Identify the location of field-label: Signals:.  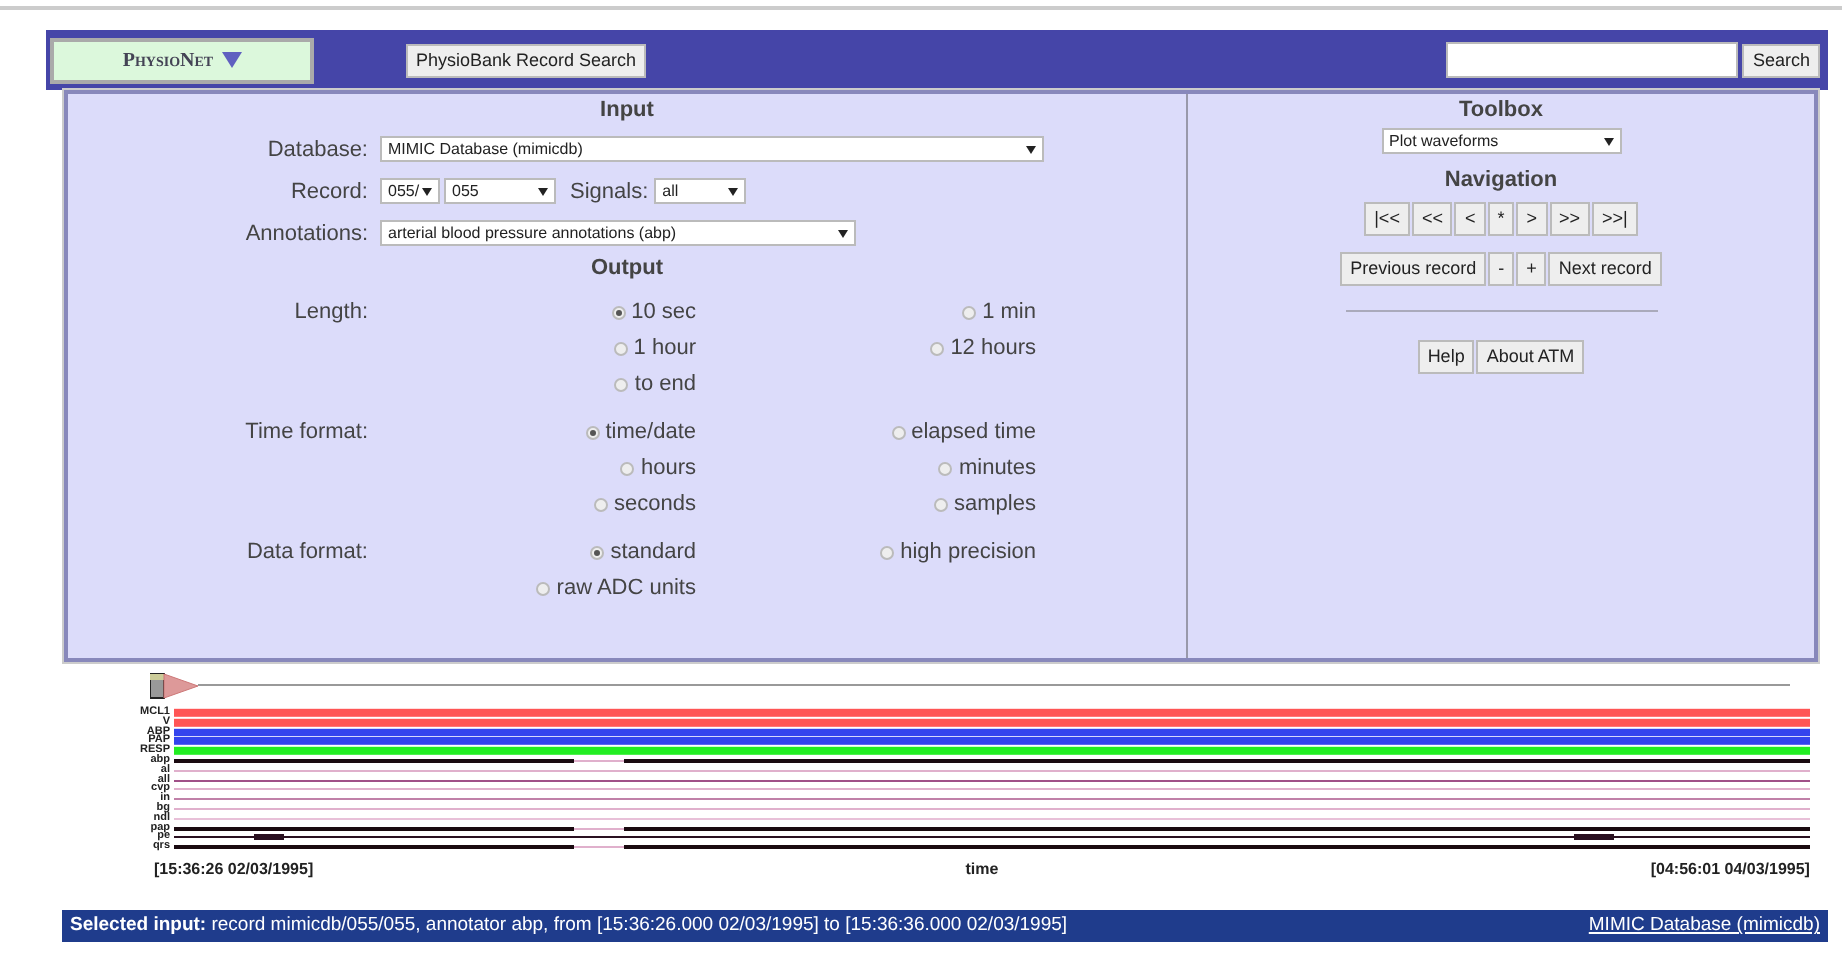
(609, 191).